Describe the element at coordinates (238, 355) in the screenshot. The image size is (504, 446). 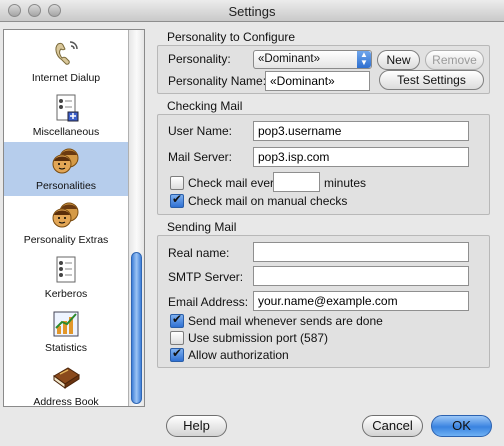
I see `allow-authorization-label: Allow authorization` at that location.